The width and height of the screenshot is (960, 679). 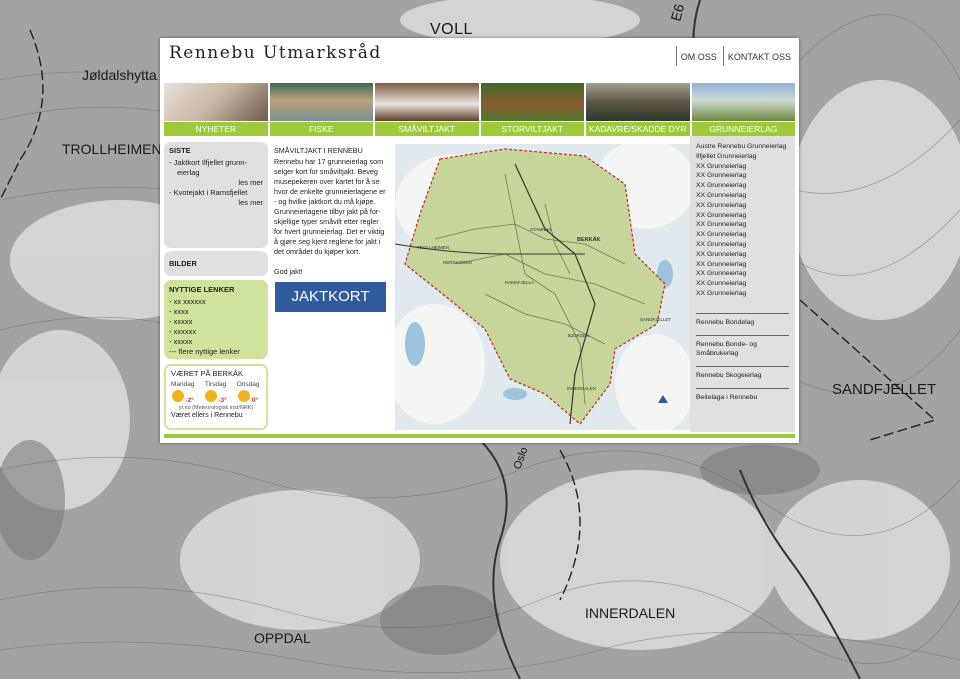 I want to click on temp-3: 0°, so click(x=255, y=400).